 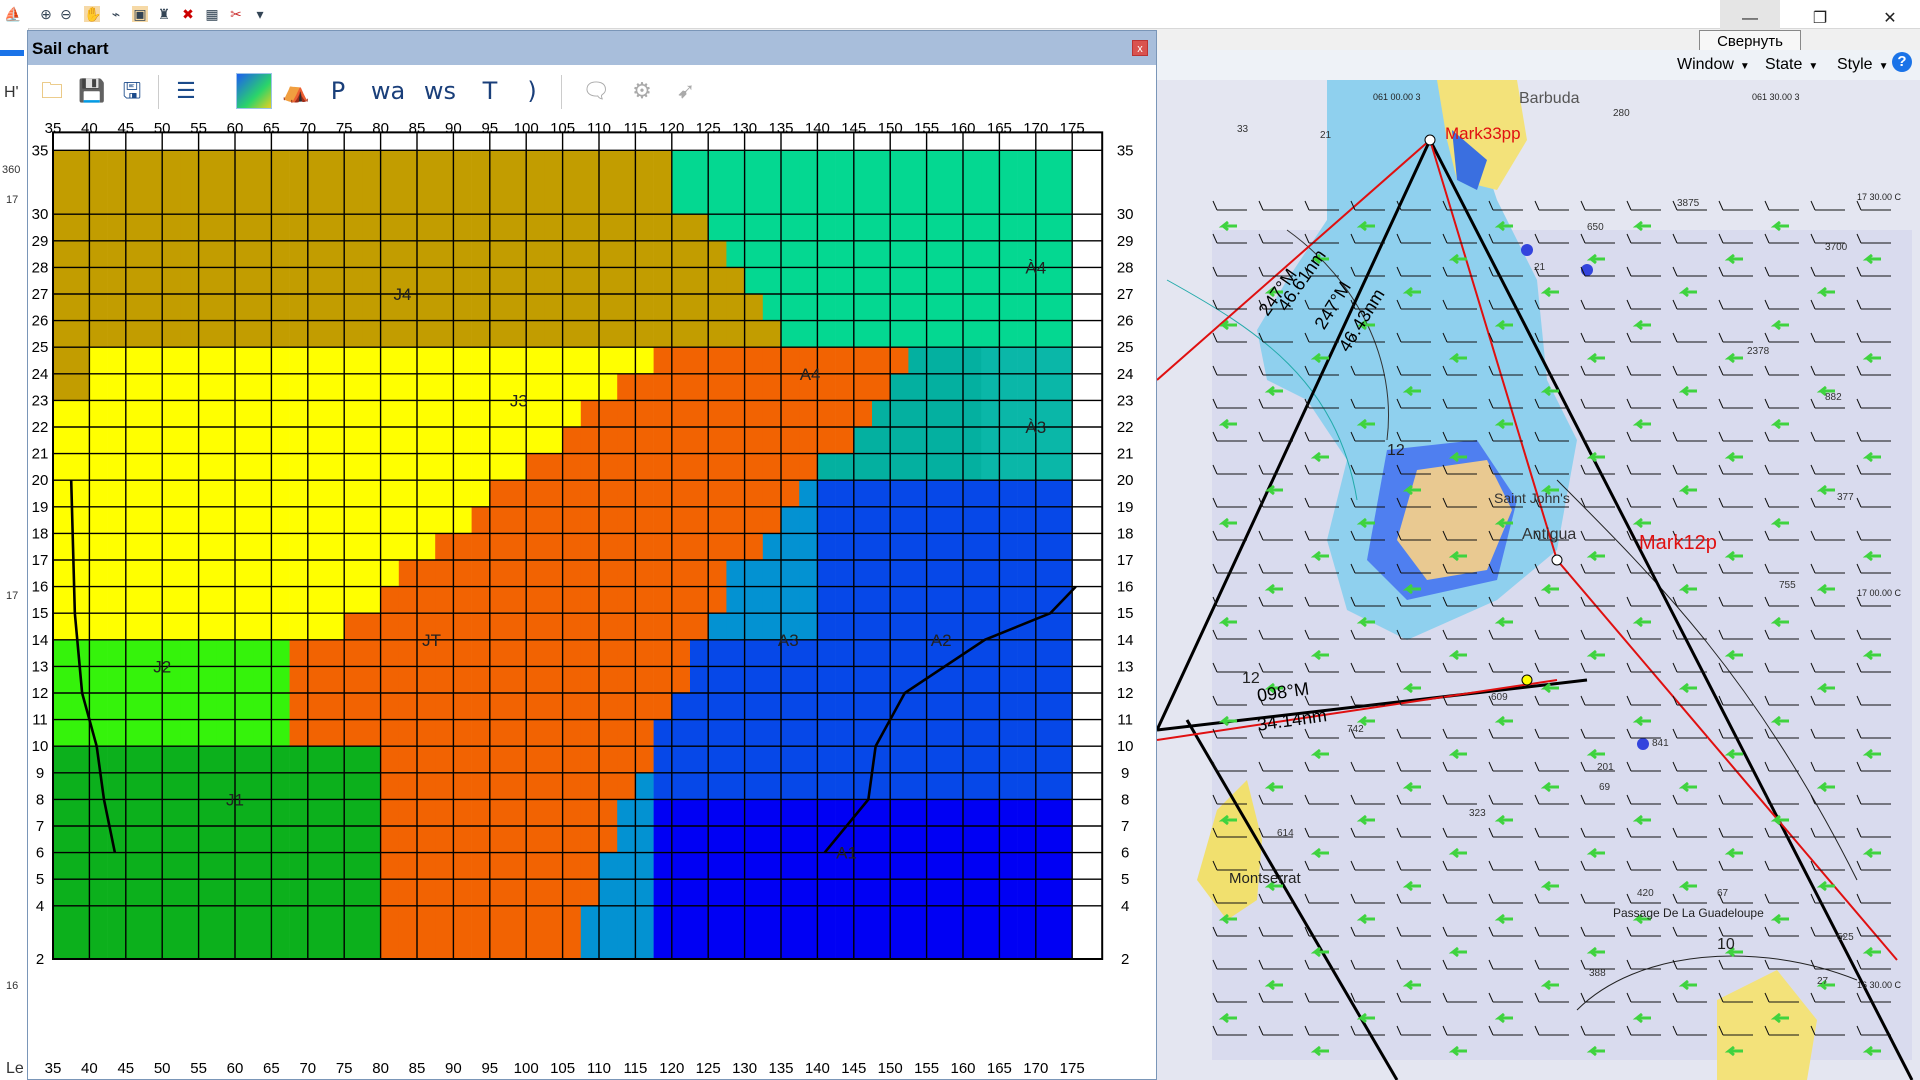 What do you see at coordinates (12, 53) in the screenshot?
I see `panel-tab` at bounding box center [12, 53].